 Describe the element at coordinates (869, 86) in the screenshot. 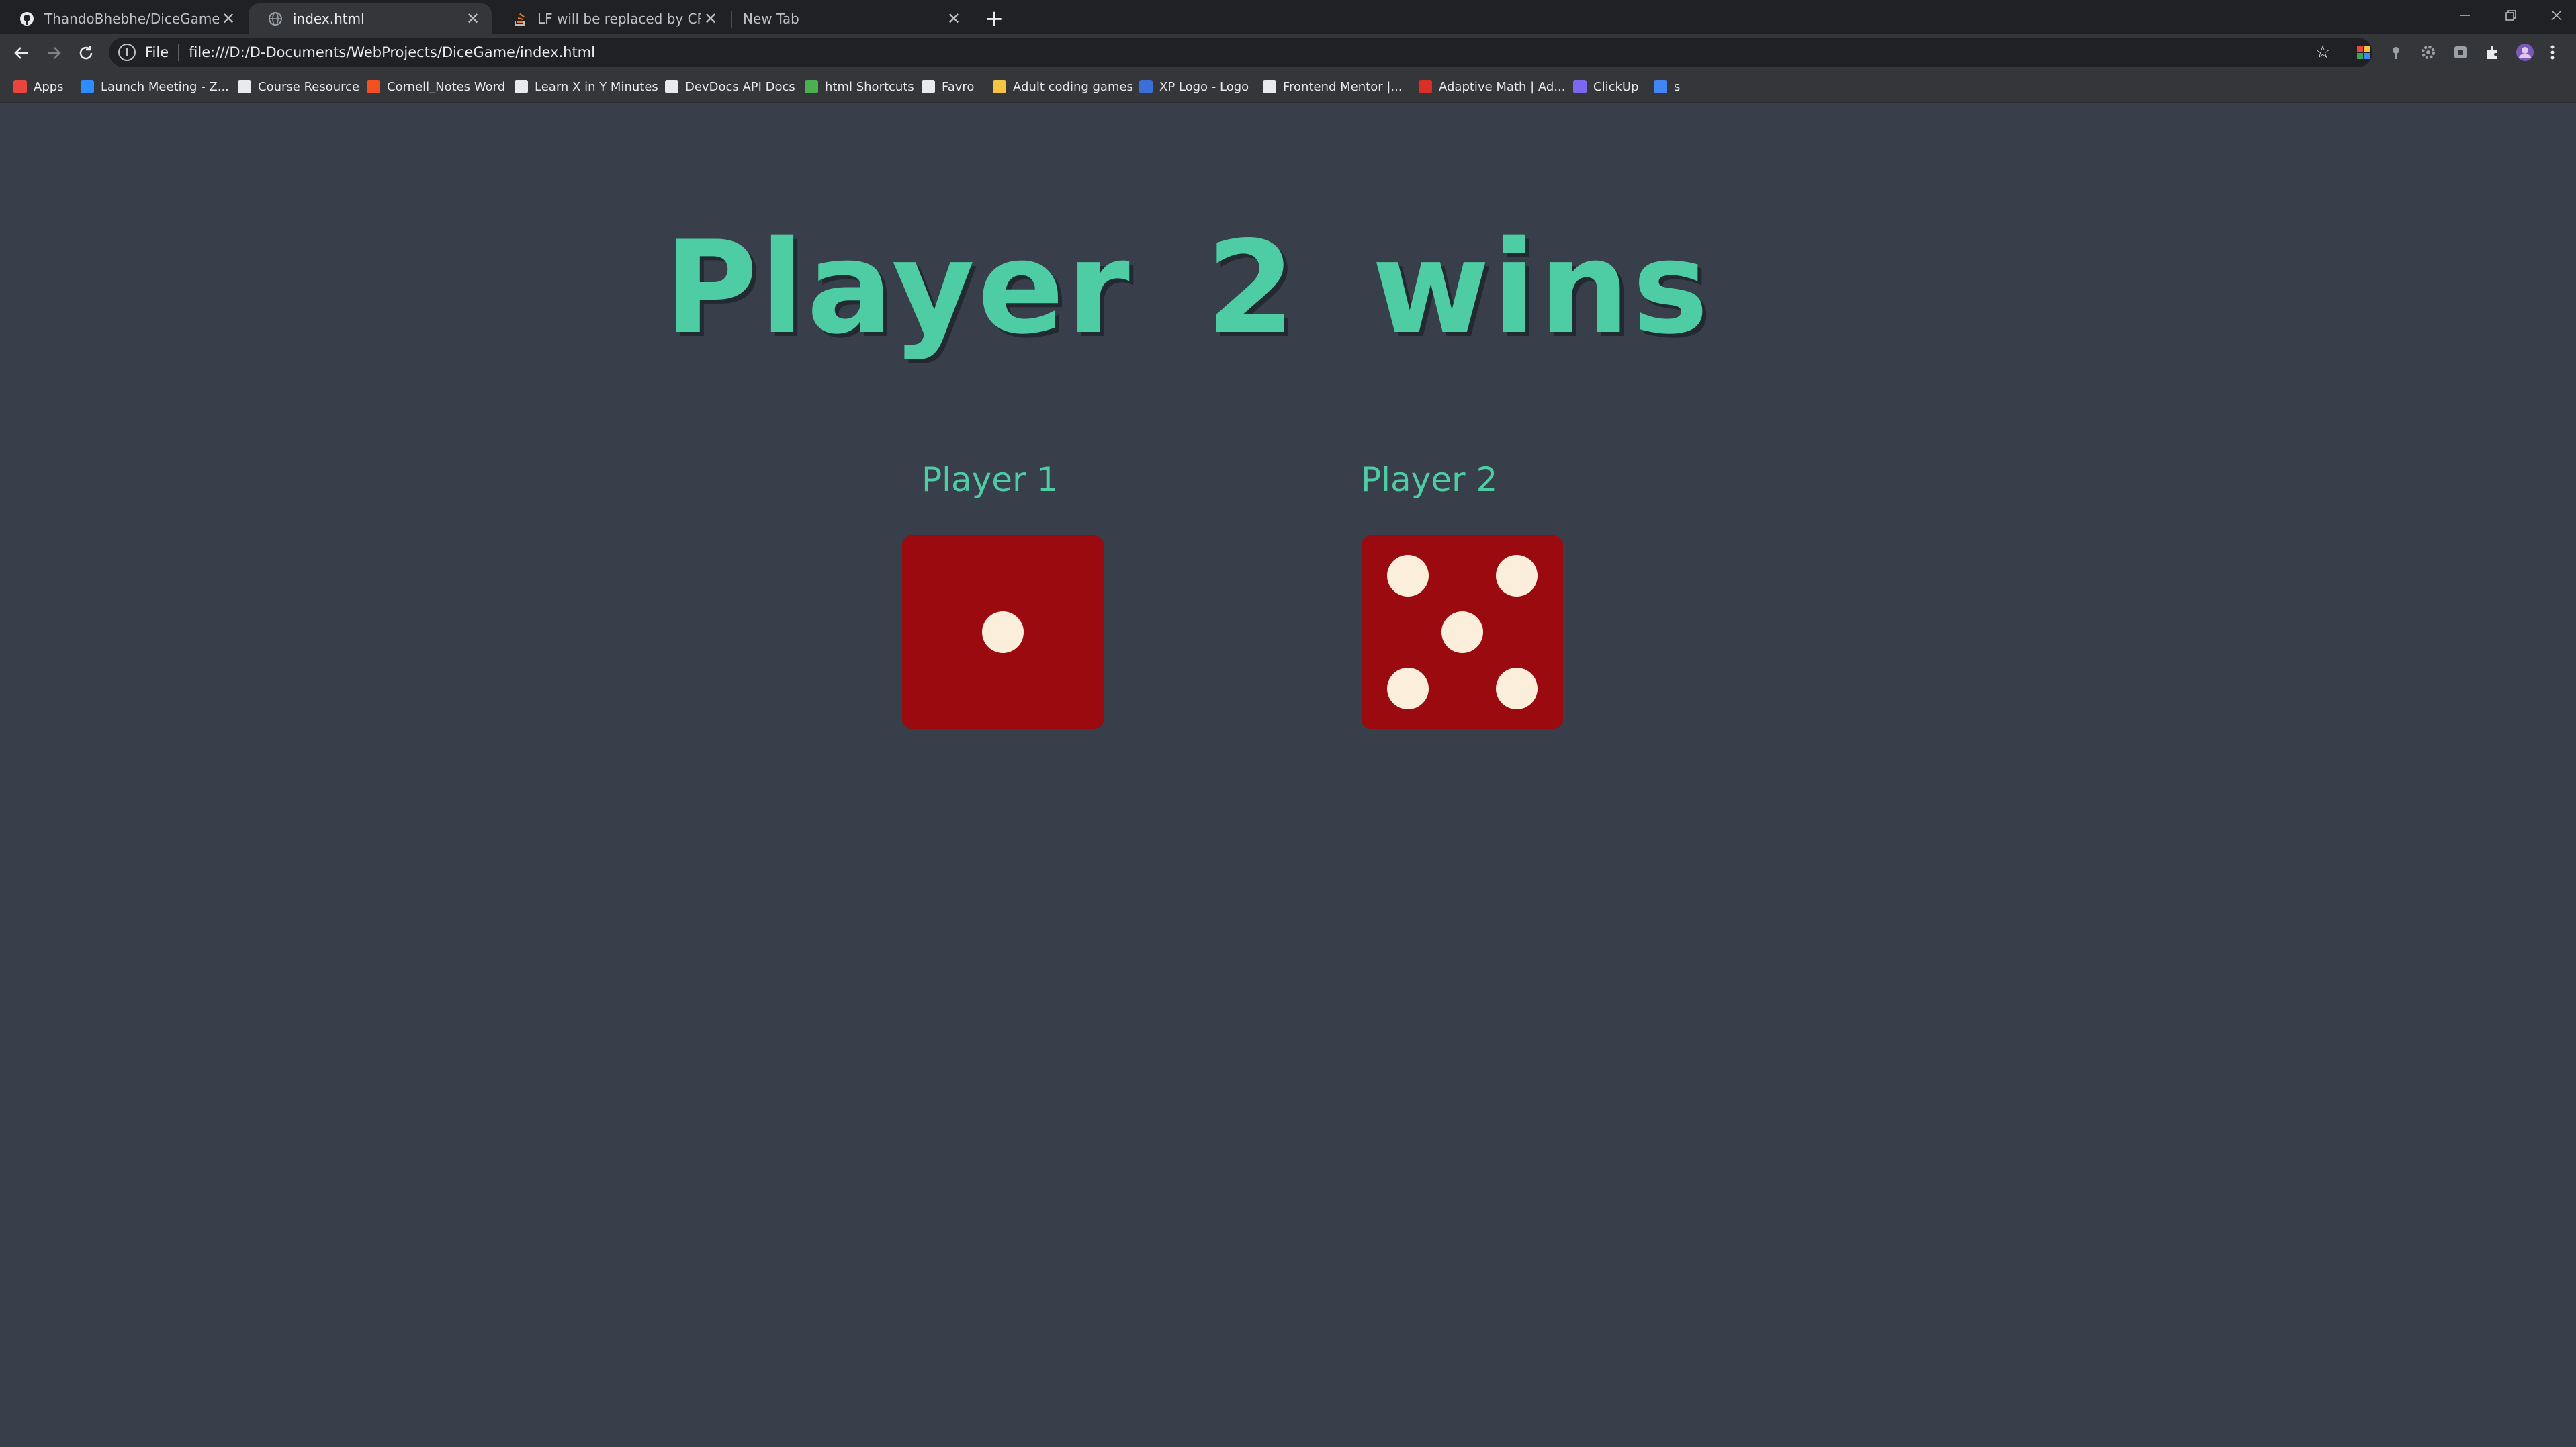

I see `bookmark-label: html Shortcuts` at that location.